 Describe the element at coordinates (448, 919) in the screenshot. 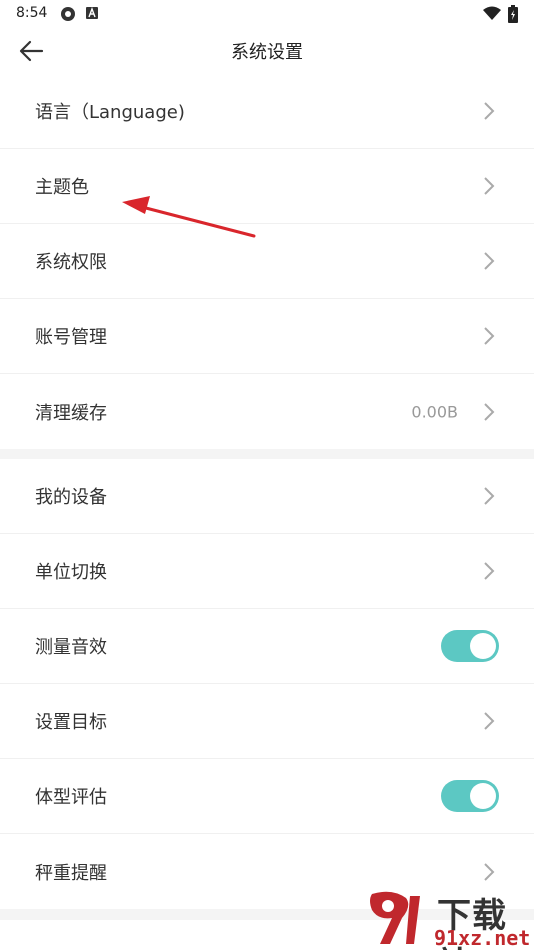

I see `watermark: 下载站 91xz.net` at that location.